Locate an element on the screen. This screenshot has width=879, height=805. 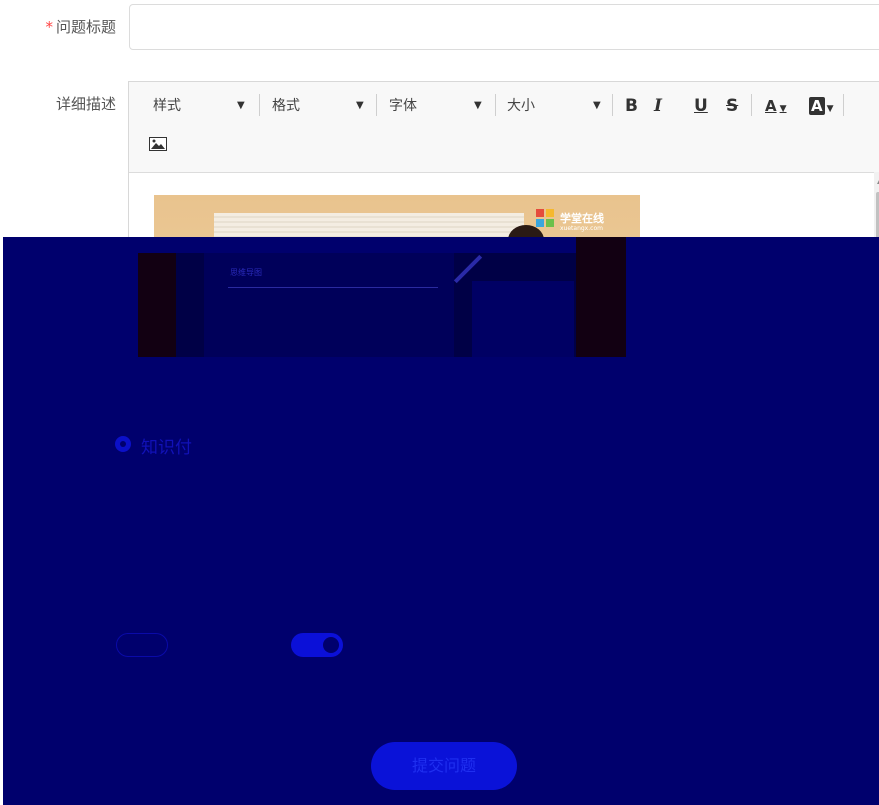
title-field-label: * 问题标题 is located at coordinates (61, 26).